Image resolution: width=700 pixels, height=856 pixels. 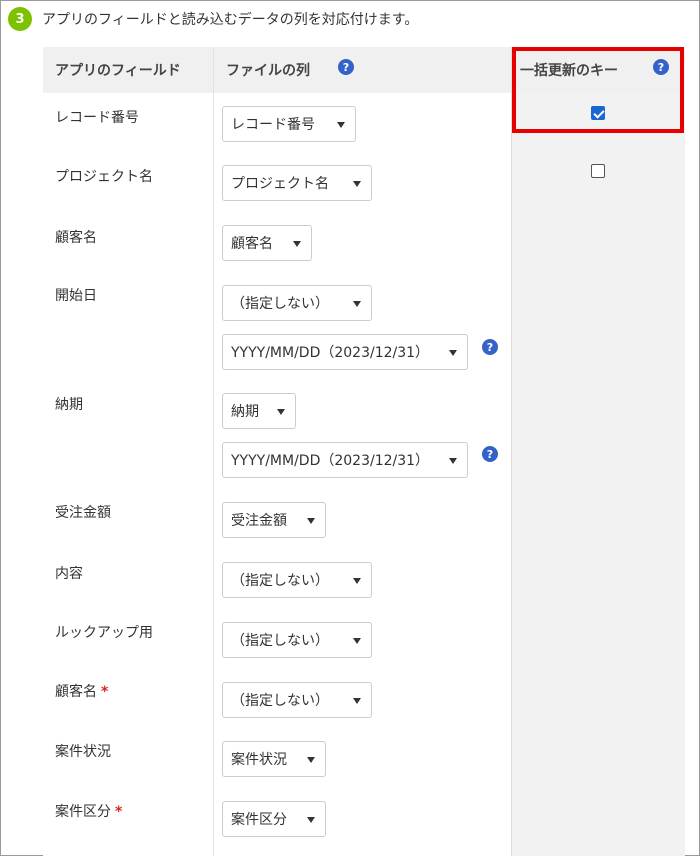 I want to click on date-format-select-due-date: YYYY/MM/DD（2023/12/31）, so click(x=345, y=460).